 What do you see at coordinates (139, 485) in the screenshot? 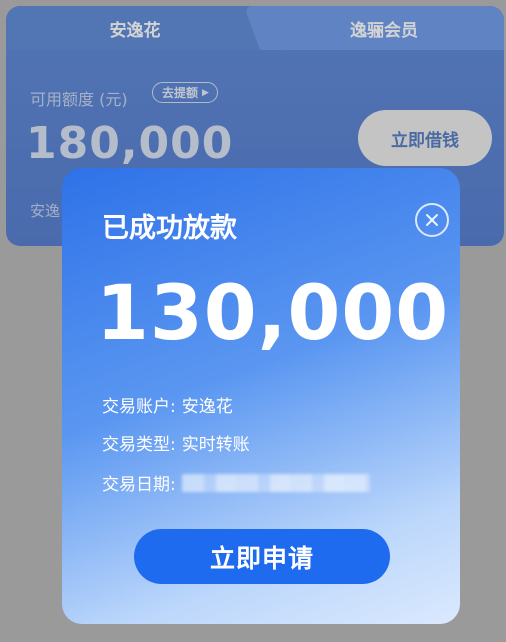
I see `detail-label: 交易日期:` at bounding box center [139, 485].